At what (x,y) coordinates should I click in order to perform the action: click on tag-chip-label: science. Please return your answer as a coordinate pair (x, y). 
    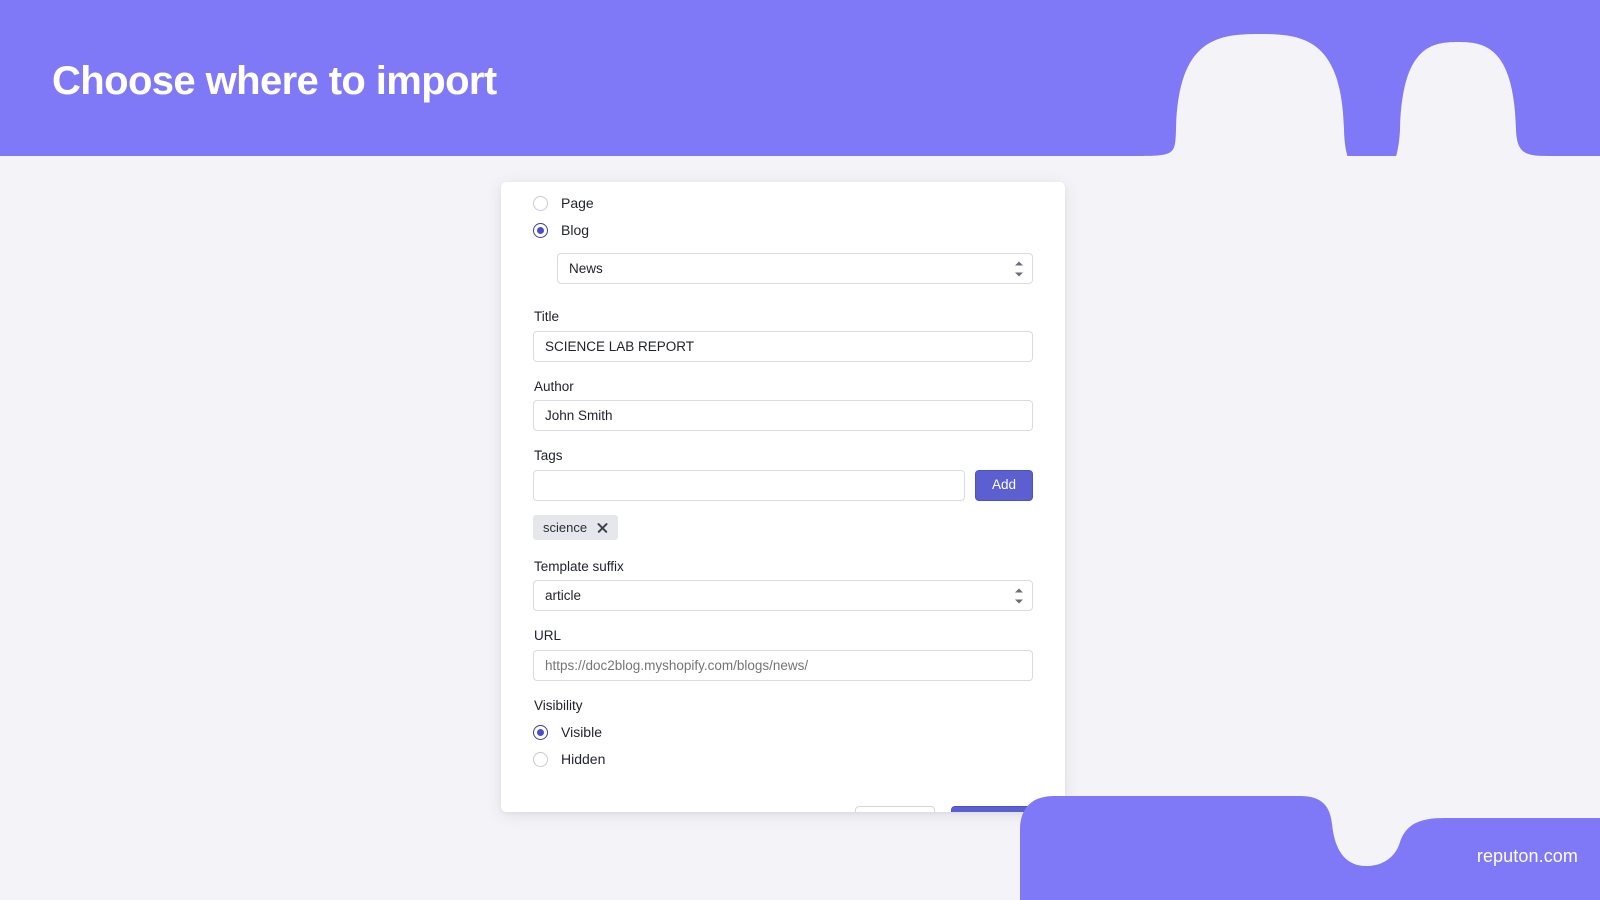
    Looking at the image, I should click on (565, 527).